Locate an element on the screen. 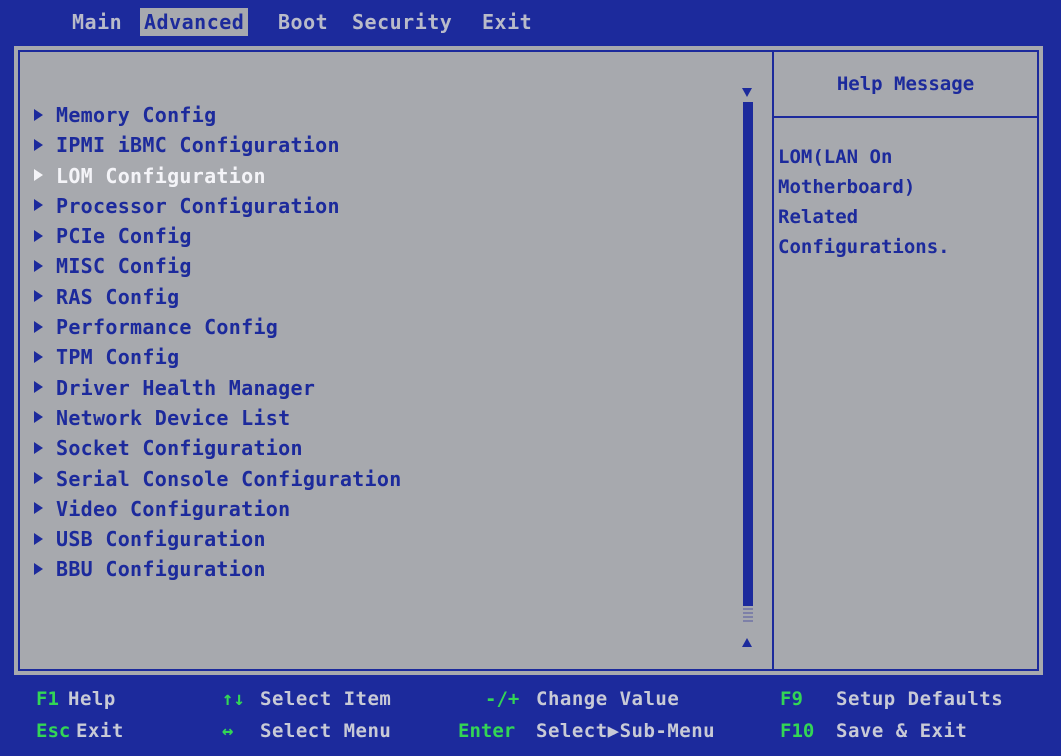  menu-item-video-configuration: Video Configuration is located at coordinates (218, 509).